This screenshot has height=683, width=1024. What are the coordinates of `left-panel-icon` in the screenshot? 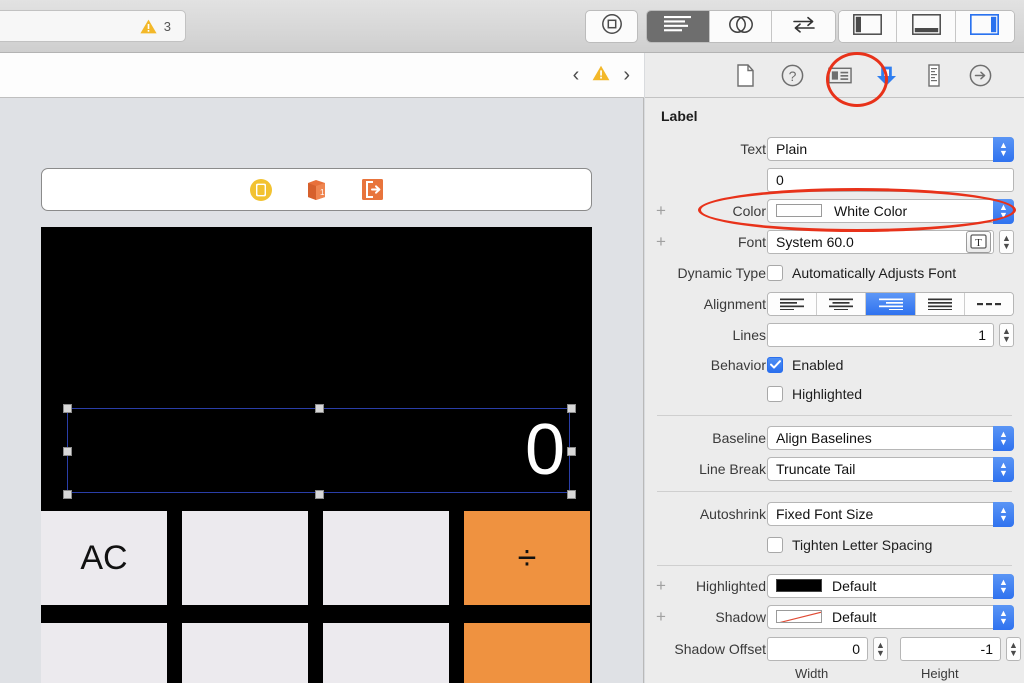 It's located at (868, 26).